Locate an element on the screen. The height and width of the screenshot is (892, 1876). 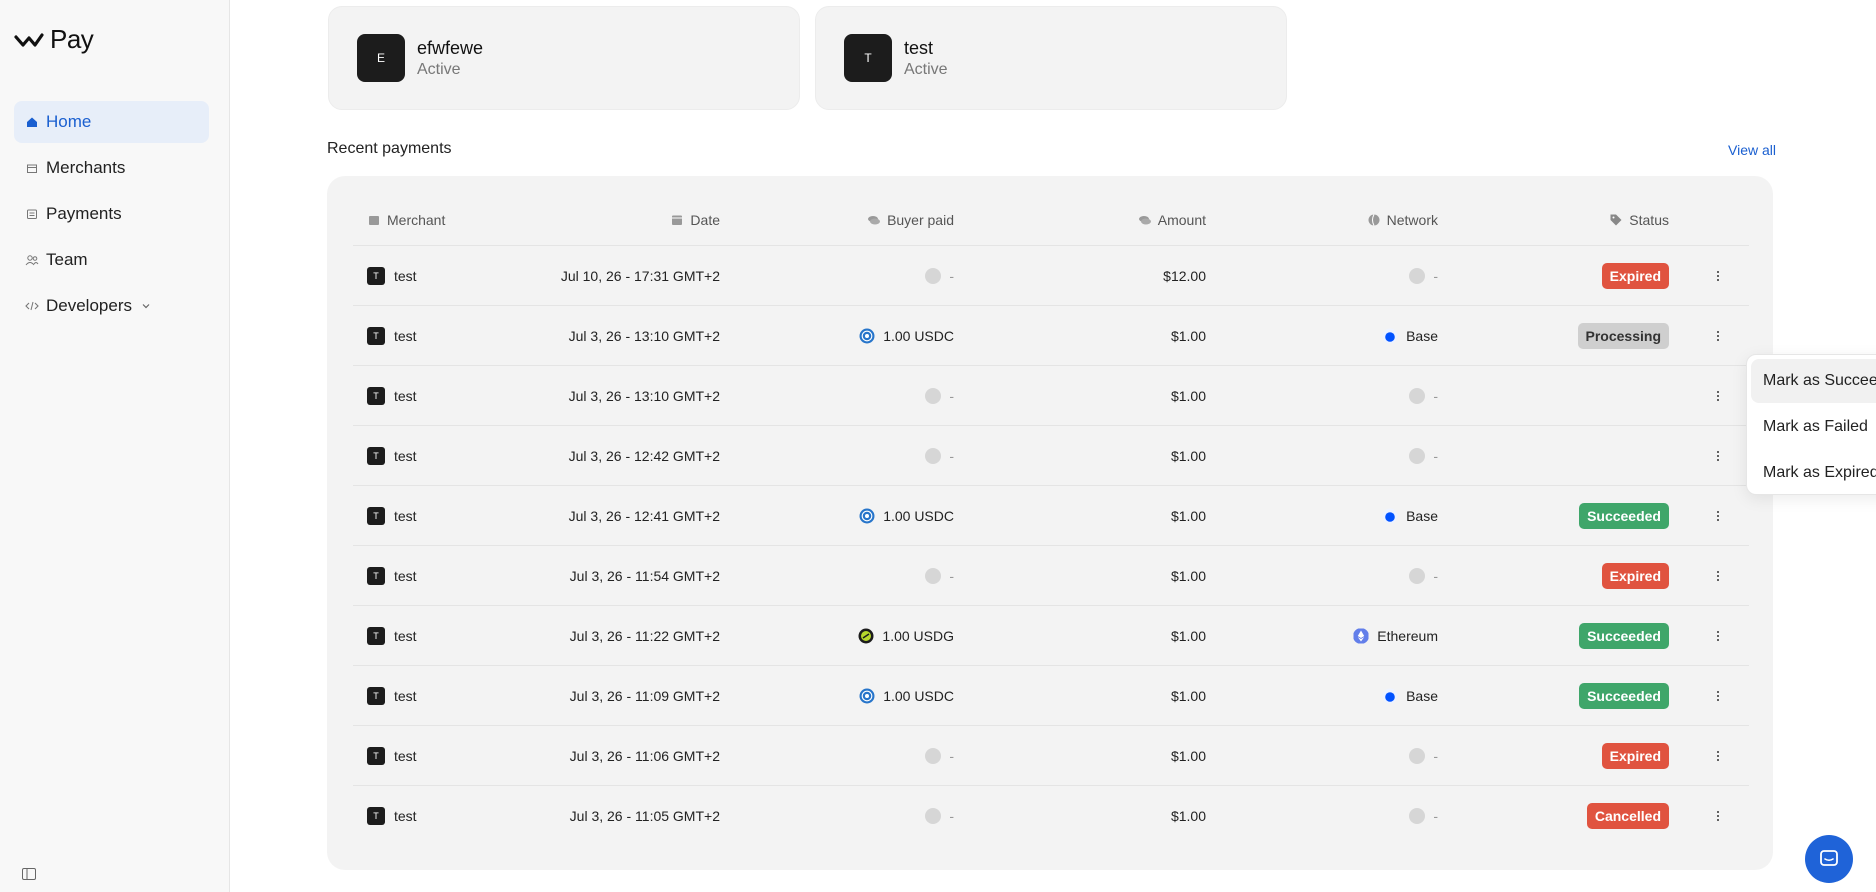
mark-expired-option: Mark as Expired is located at coordinates (1813, 473).